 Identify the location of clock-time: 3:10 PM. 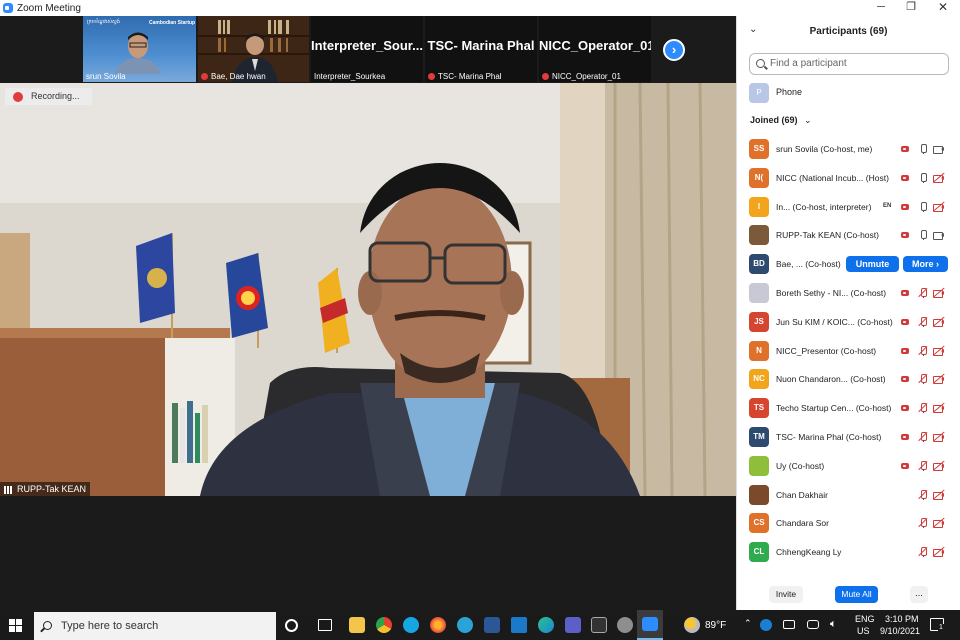
(902, 619).